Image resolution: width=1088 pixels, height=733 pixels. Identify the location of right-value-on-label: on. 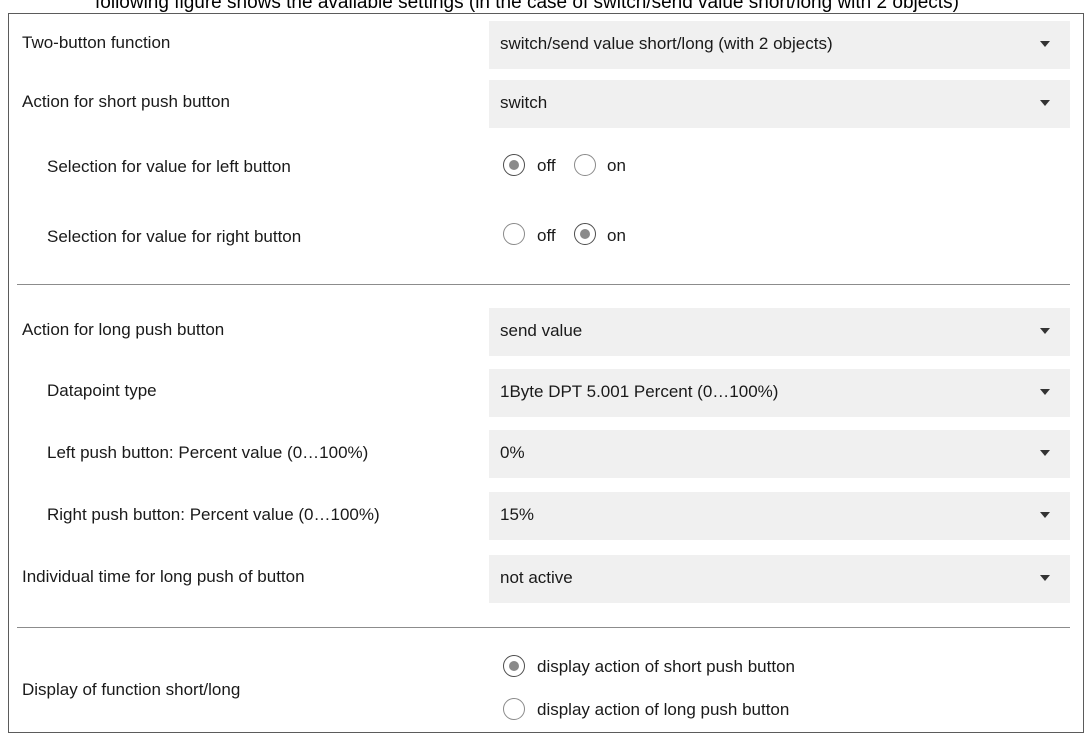
(616, 235).